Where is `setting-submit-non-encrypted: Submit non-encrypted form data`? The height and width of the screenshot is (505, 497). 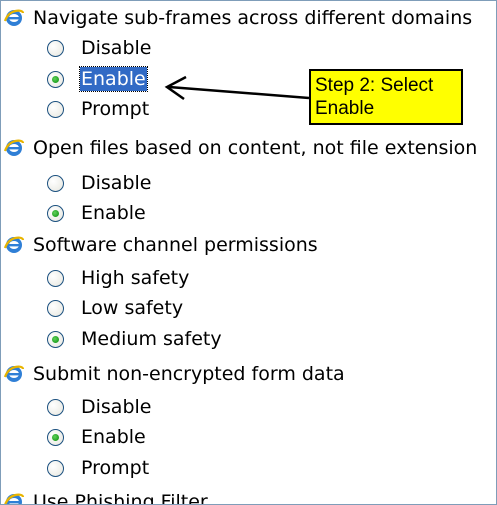
setting-submit-non-encrypted: Submit non-encrypted form data is located at coordinates (174, 374).